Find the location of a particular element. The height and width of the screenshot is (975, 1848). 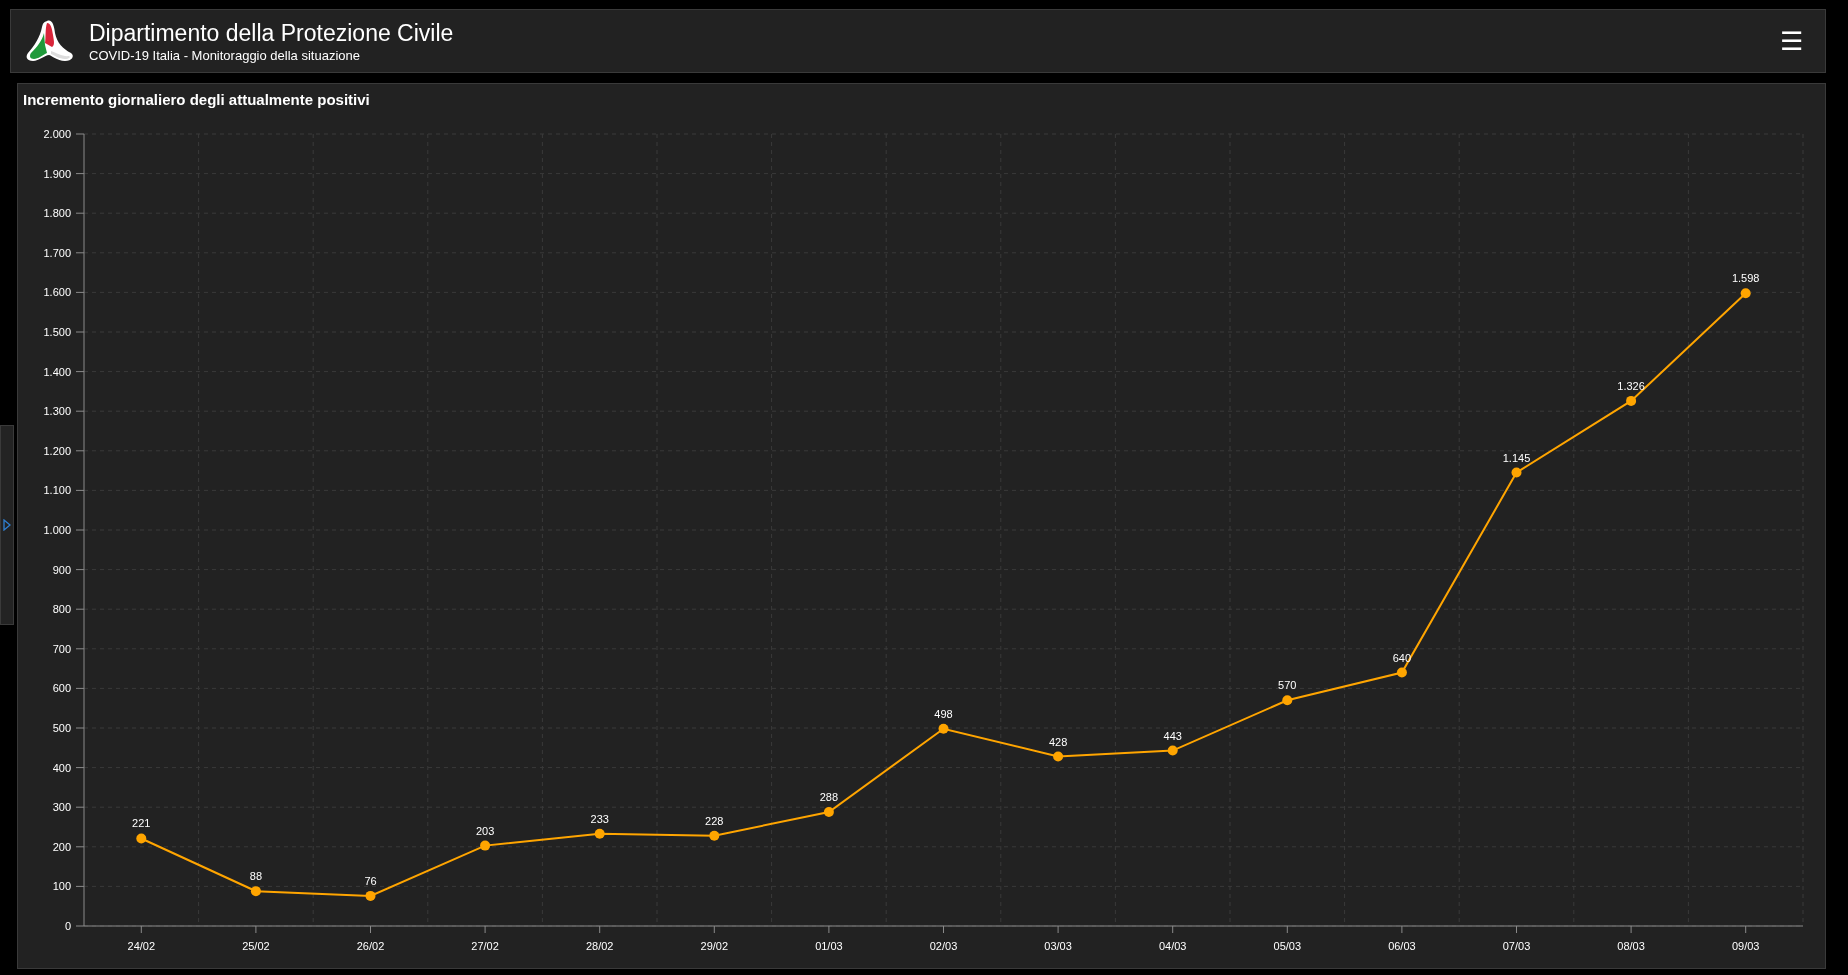

x-tick-label: 06/03 is located at coordinates (1402, 946).